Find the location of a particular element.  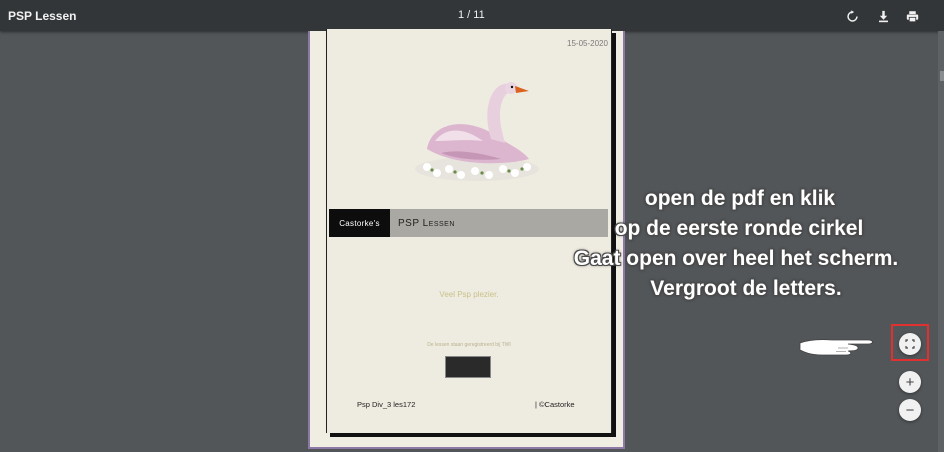

page-date: 15-05-2020 is located at coordinates (587, 43).